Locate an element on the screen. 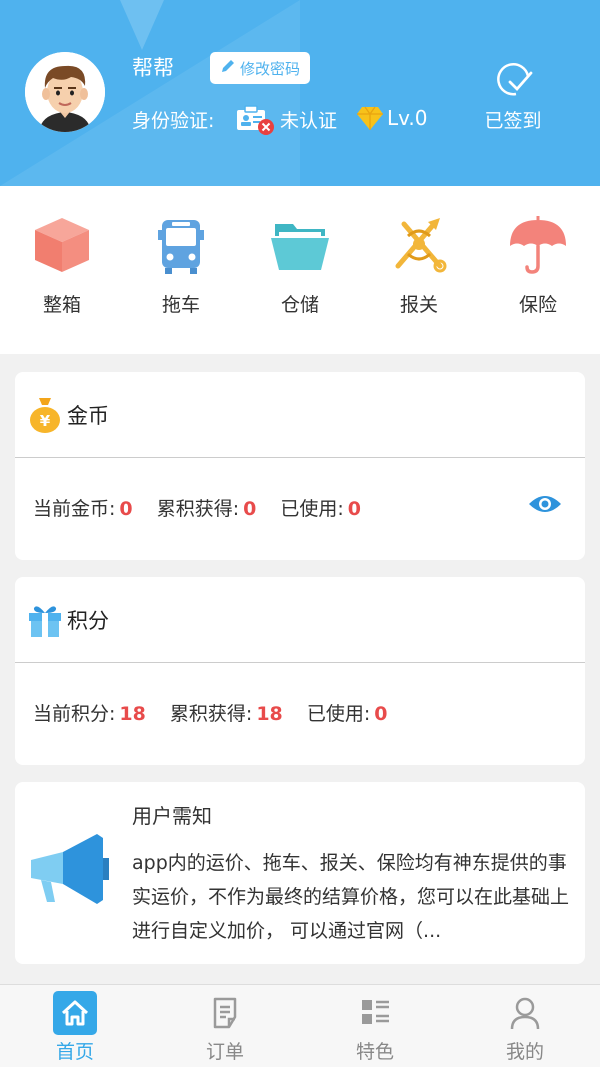 Image resolution: width=600 pixels, height=1067 pixels. tab-label: 首页 is located at coordinates (74, 1052).